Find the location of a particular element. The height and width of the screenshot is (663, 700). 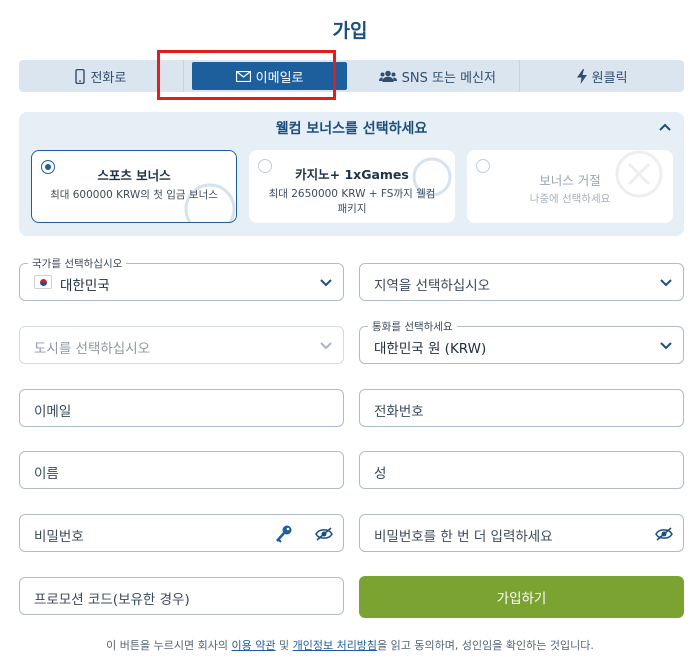

promo-code-field: 프로모션 코드(보유한 경우) is located at coordinates (181, 596).